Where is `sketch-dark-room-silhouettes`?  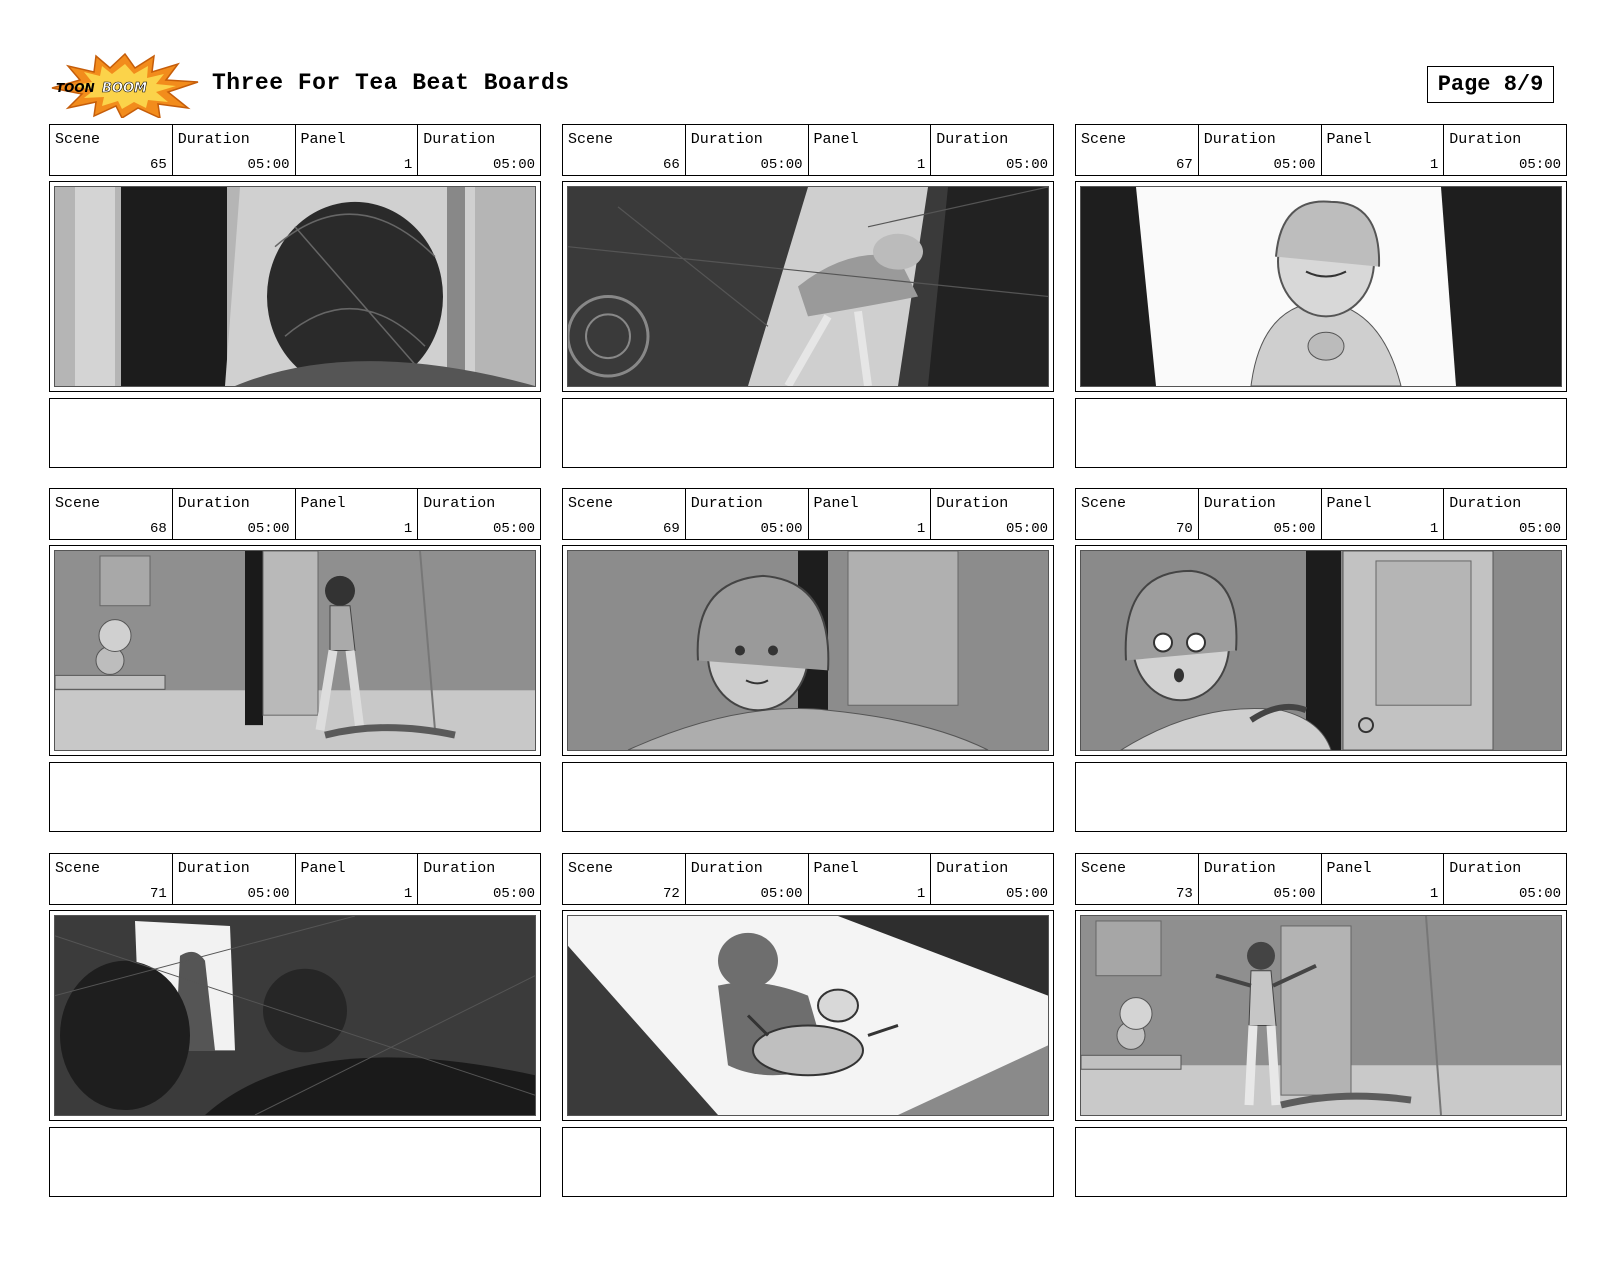
sketch-dark-room-silhouettes is located at coordinates (295, 1015).